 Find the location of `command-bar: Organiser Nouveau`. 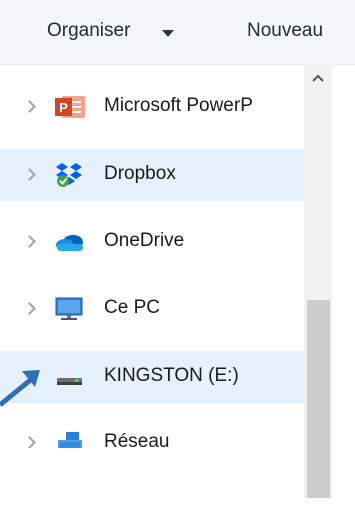

command-bar: Organiser Nouveau is located at coordinates (177, 32).